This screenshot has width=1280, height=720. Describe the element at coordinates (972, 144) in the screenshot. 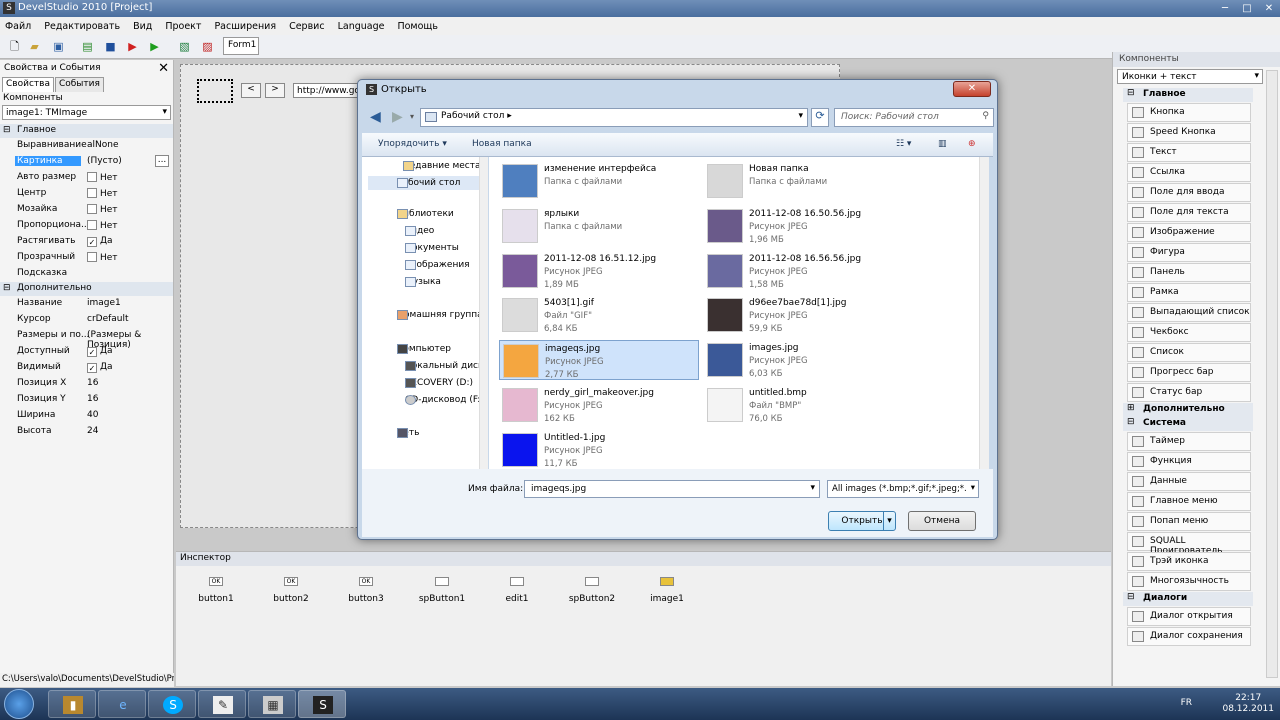

I see `help-icon: ⊕` at that location.